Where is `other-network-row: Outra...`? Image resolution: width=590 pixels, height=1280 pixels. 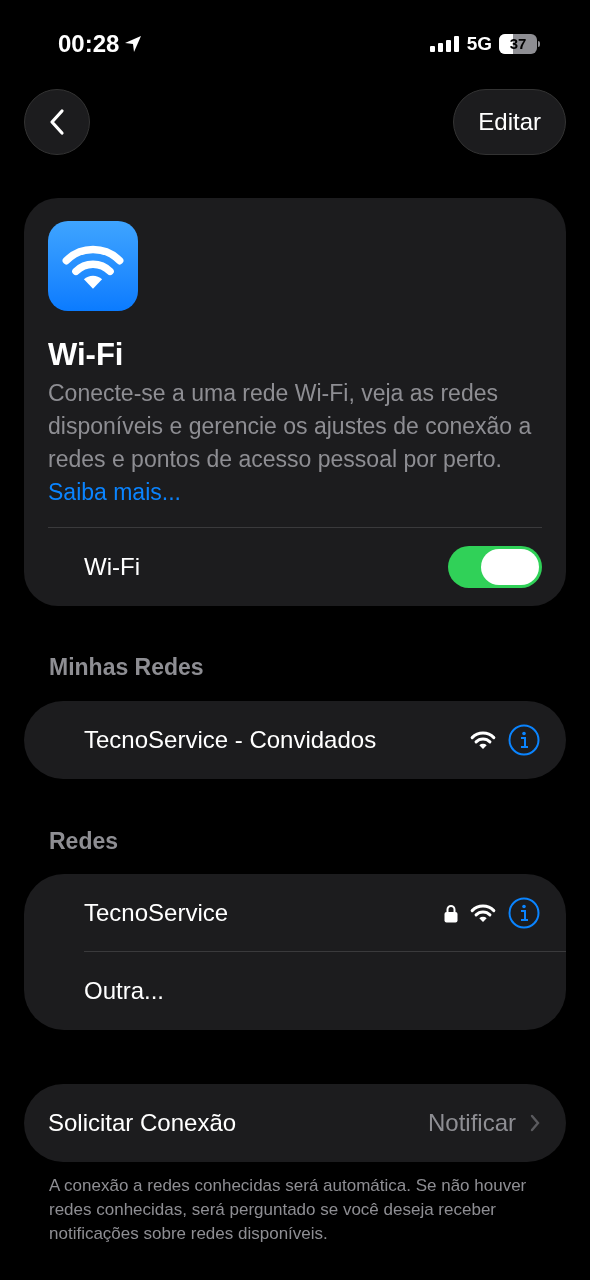
other-network-row: Outra... is located at coordinates (295, 991).